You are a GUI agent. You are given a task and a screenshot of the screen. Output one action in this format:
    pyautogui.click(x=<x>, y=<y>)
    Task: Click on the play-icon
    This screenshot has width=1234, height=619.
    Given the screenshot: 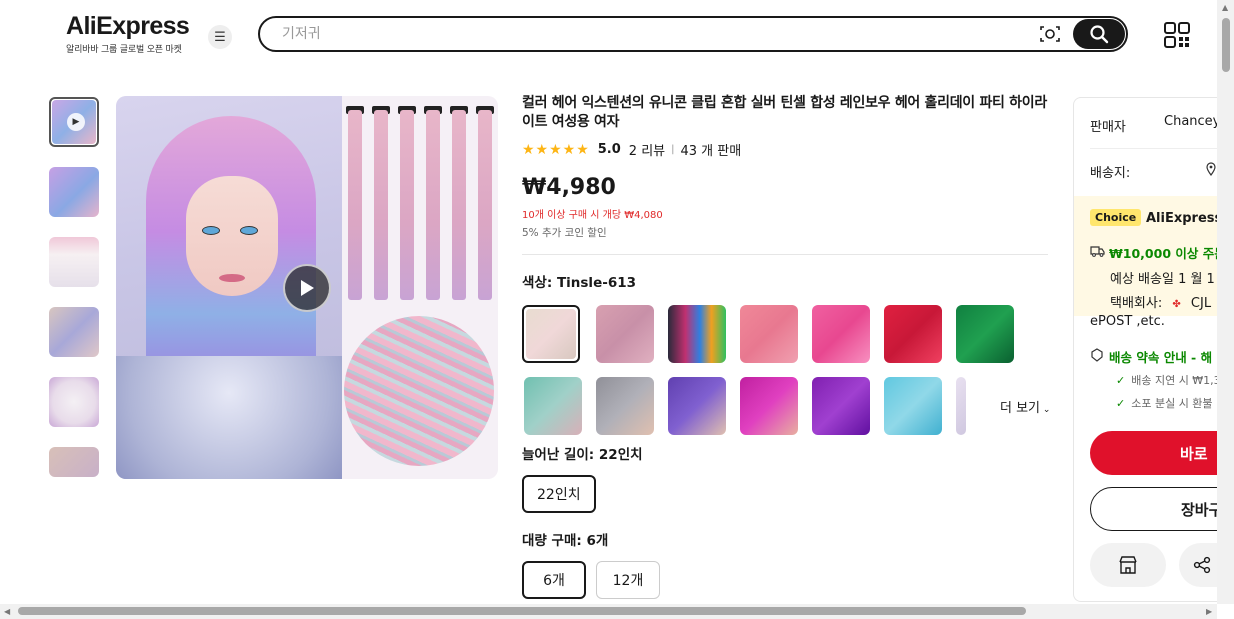 What is the action you would take?
    pyautogui.click(x=307, y=288)
    